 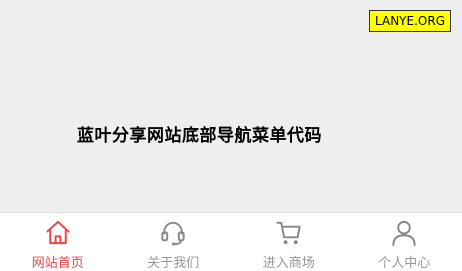 What do you see at coordinates (404, 263) in the screenshot?
I see `tab-profile-label: 个人中心` at bounding box center [404, 263].